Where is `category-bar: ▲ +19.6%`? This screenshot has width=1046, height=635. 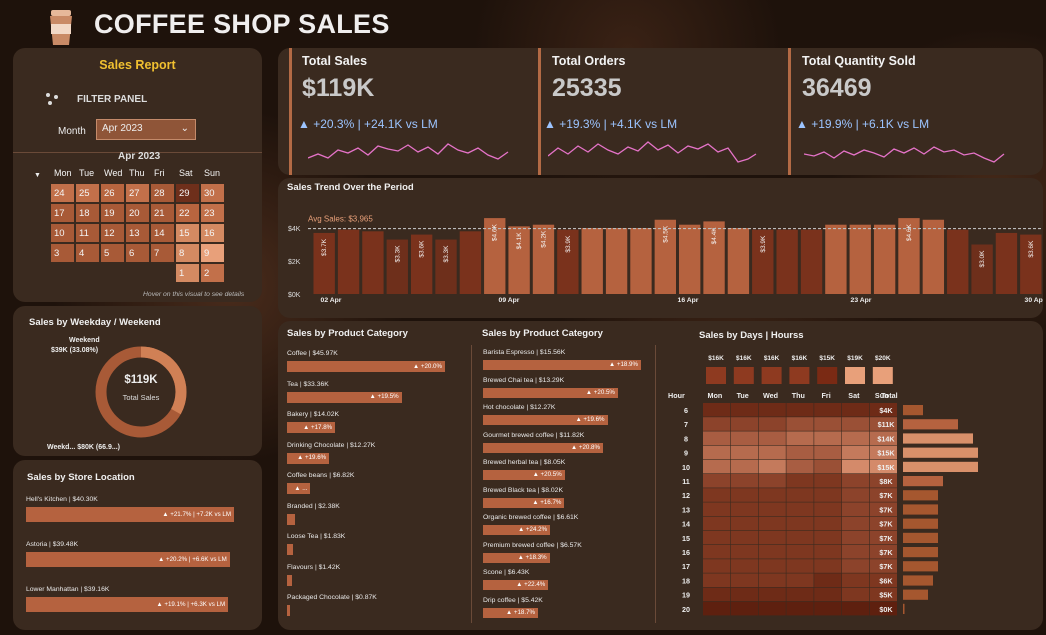 category-bar: ▲ +19.6% is located at coordinates (308, 458).